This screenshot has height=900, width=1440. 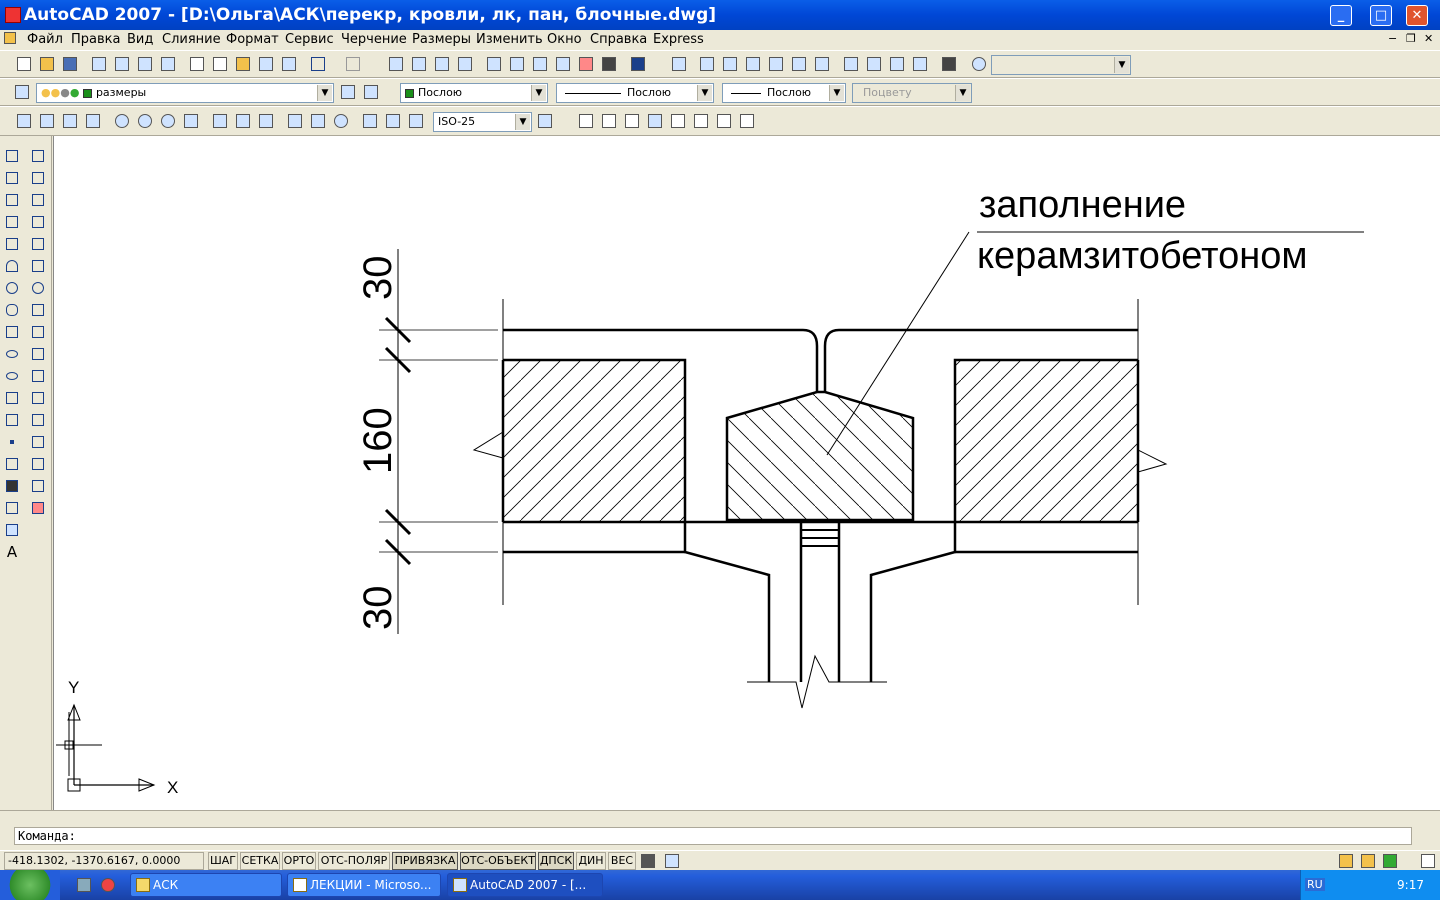 I want to click on join-icon, so click(x=38, y=442).